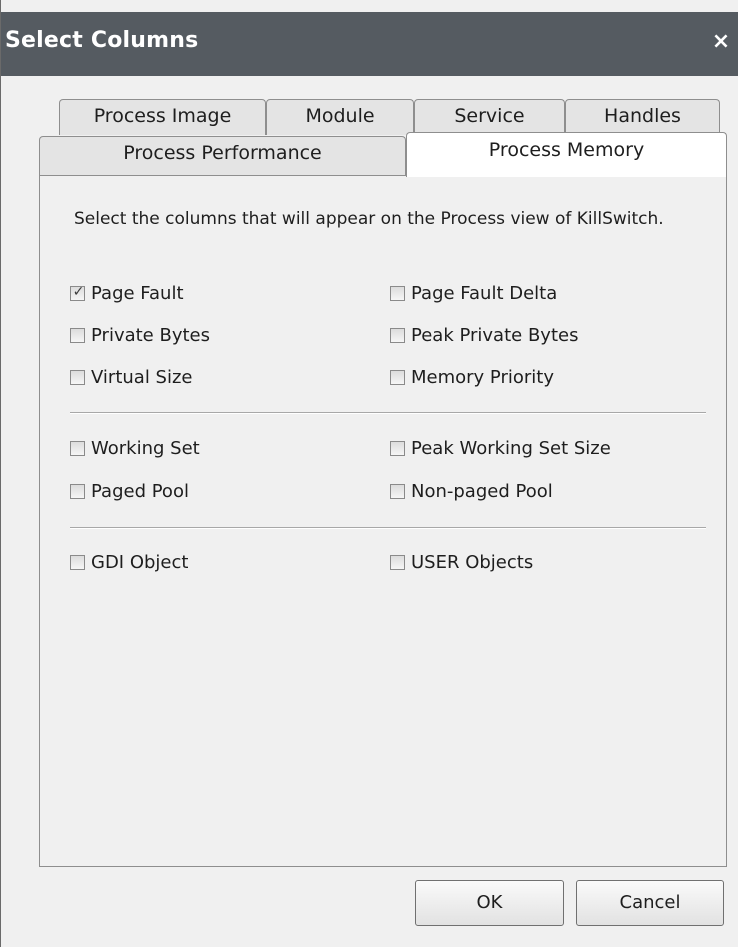 Image resolution: width=738 pixels, height=947 pixels. I want to click on checkbox-gdi-object: GDI Object, so click(129, 562).